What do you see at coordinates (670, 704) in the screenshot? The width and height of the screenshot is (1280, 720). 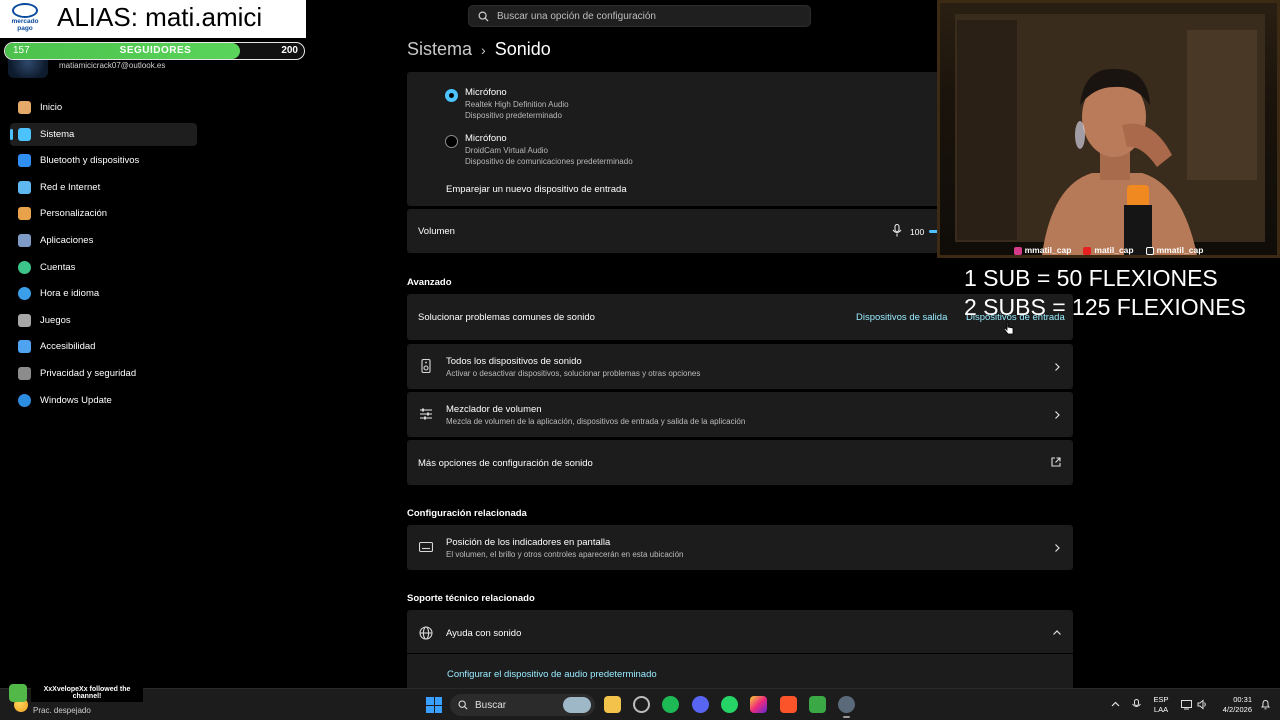 I see `spotify-icon` at bounding box center [670, 704].